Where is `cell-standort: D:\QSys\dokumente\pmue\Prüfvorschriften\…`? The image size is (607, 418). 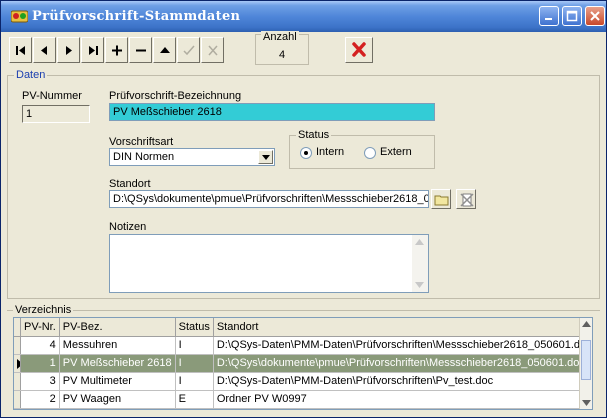 cell-standort: D:\QSys\dokumente\pmue\Prüfvorschriften\… is located at coordinates (402, 363).